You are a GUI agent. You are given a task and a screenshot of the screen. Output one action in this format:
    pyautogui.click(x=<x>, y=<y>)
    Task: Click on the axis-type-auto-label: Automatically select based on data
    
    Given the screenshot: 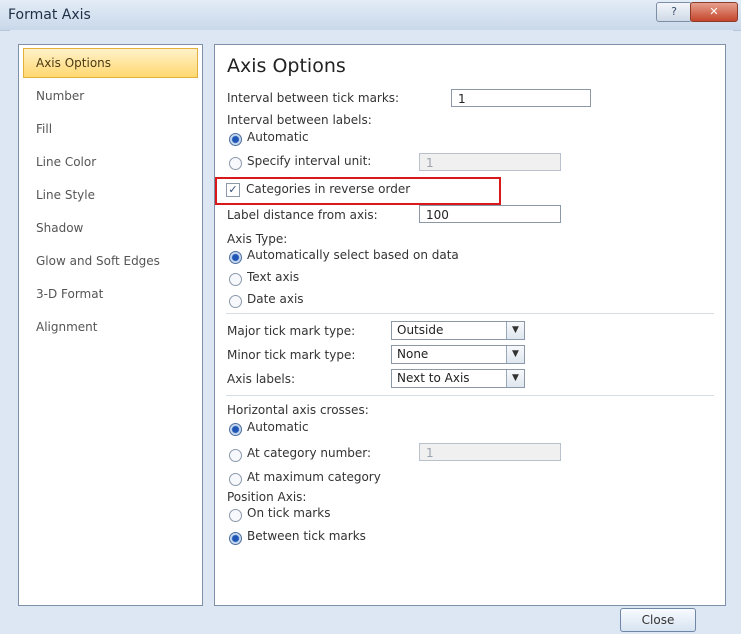 What is the action you would take?
    pyautogui.click(x=353, y=255)
    